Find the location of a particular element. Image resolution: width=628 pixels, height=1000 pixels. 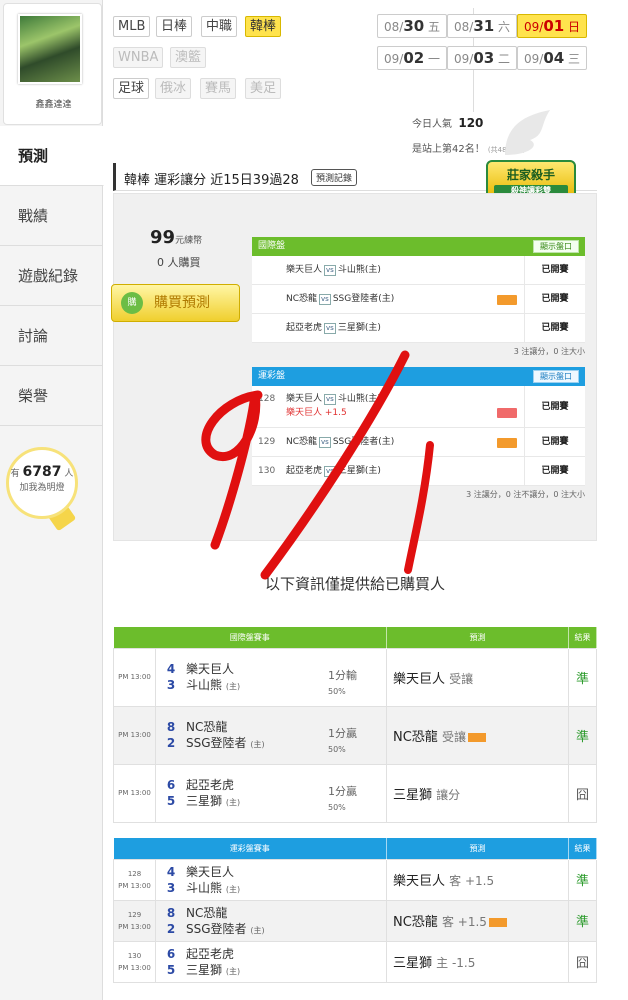

purchase-notice: 以下資訊僅提供給已購買人 is located at coordinates (354, 584).